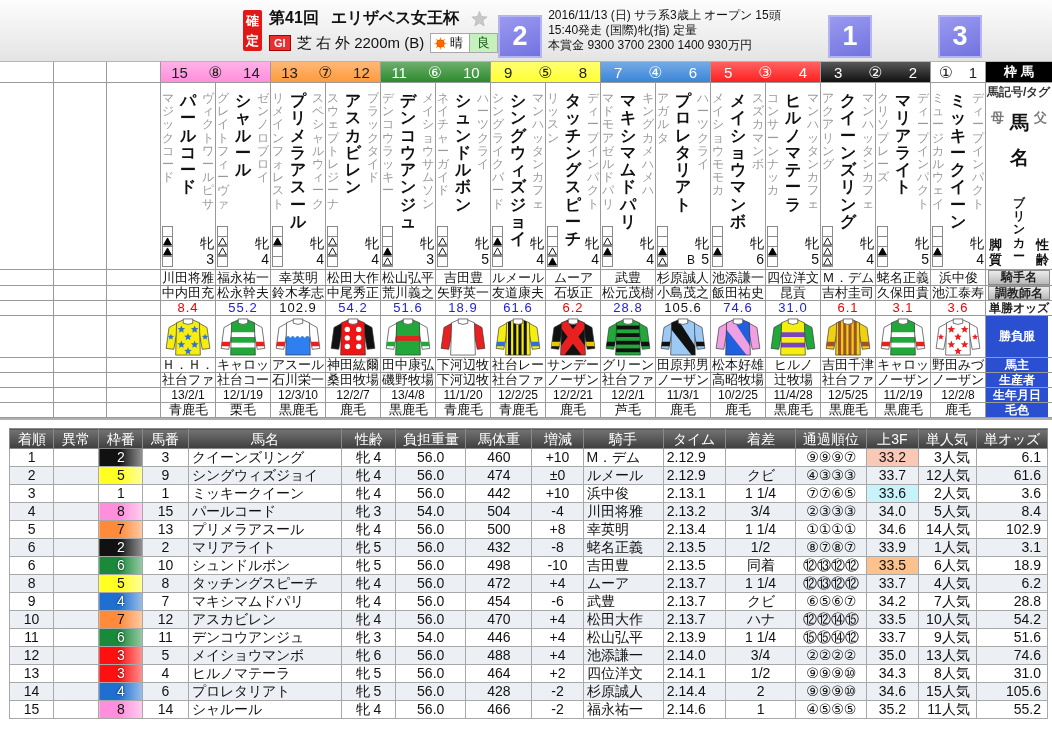  Describe the element at coordinates (958, 277) in the screenshot. I see `jockey-name: 浜中俊` at that location.